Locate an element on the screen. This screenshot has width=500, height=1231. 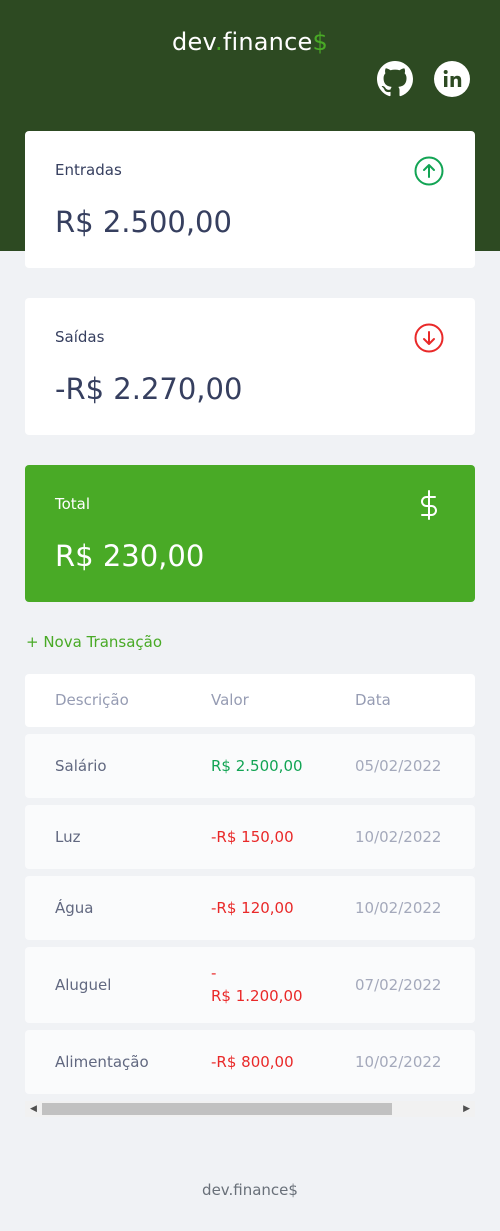
row-date: 05/02/2022 is located at coordinates (398, 766).